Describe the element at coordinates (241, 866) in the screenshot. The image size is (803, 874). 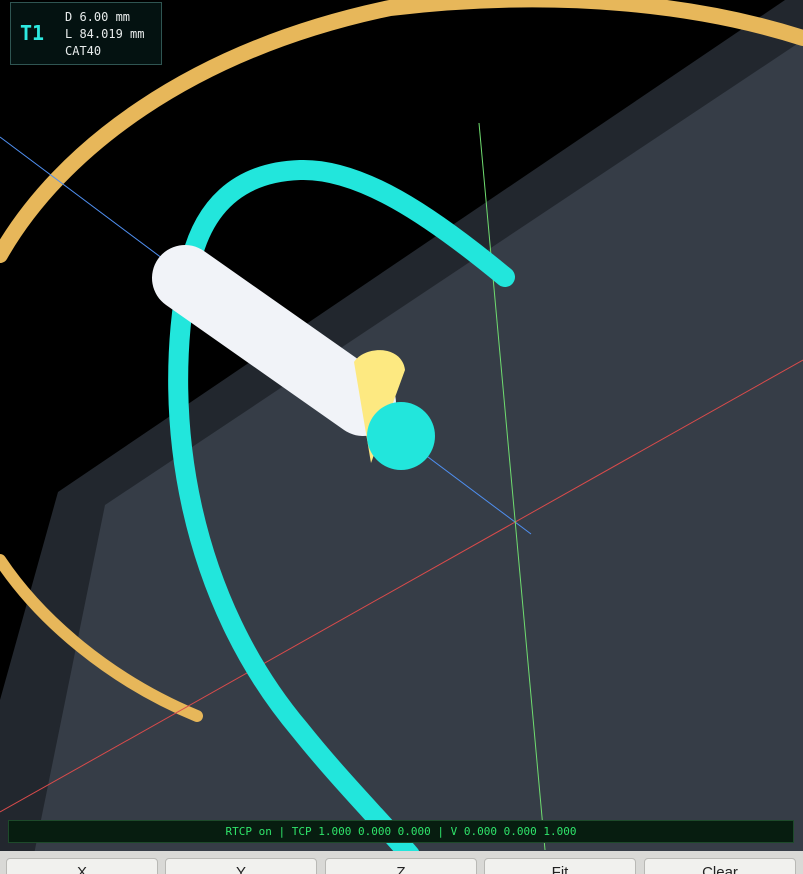
I see `view-y-button: Y` at that location.